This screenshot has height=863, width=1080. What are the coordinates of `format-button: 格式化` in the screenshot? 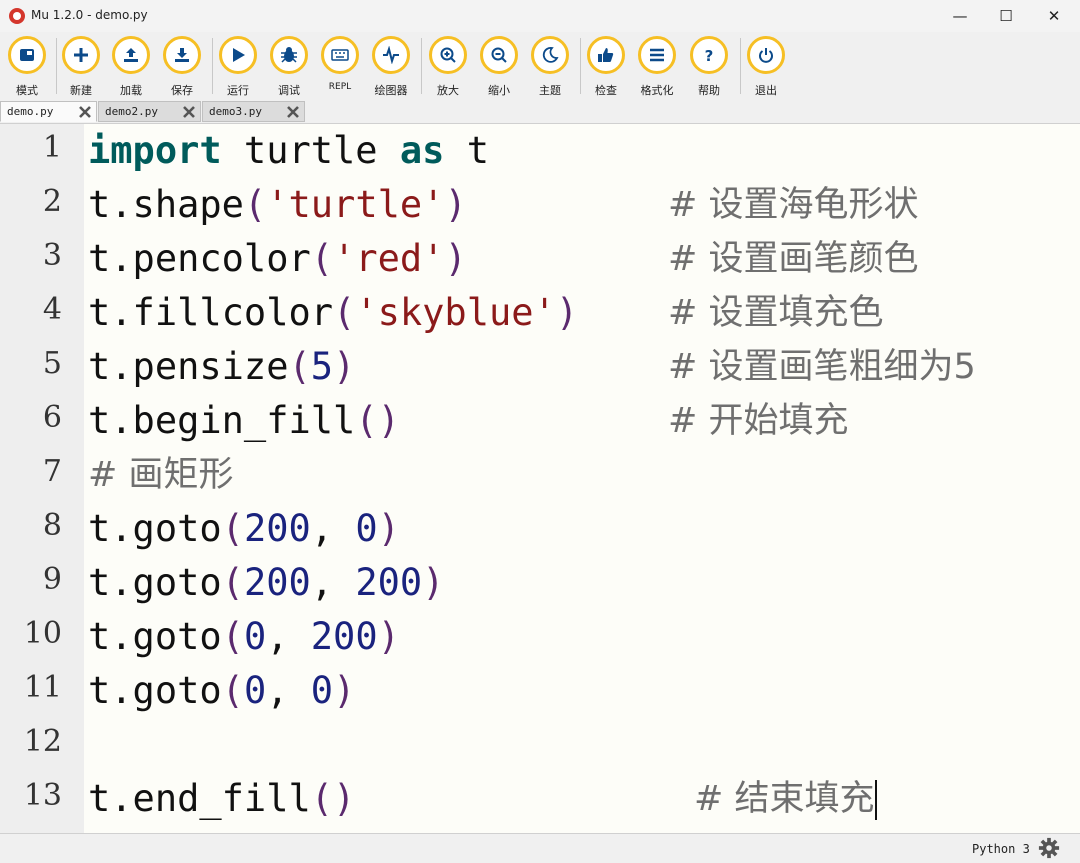 It's located at (659, 68).